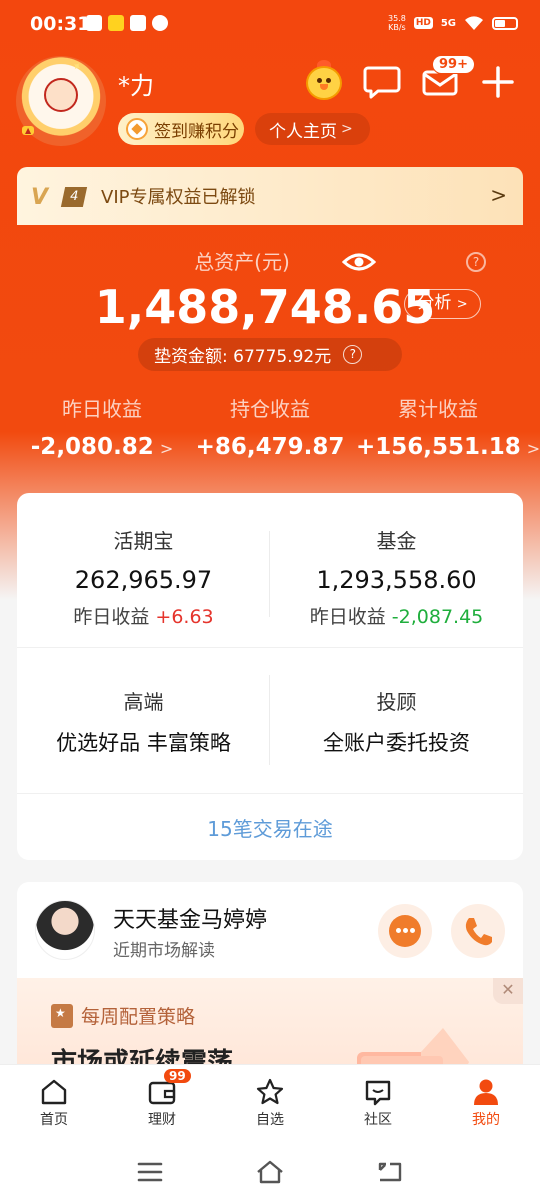  I want to click on menu-icon, so click(150, 1172).